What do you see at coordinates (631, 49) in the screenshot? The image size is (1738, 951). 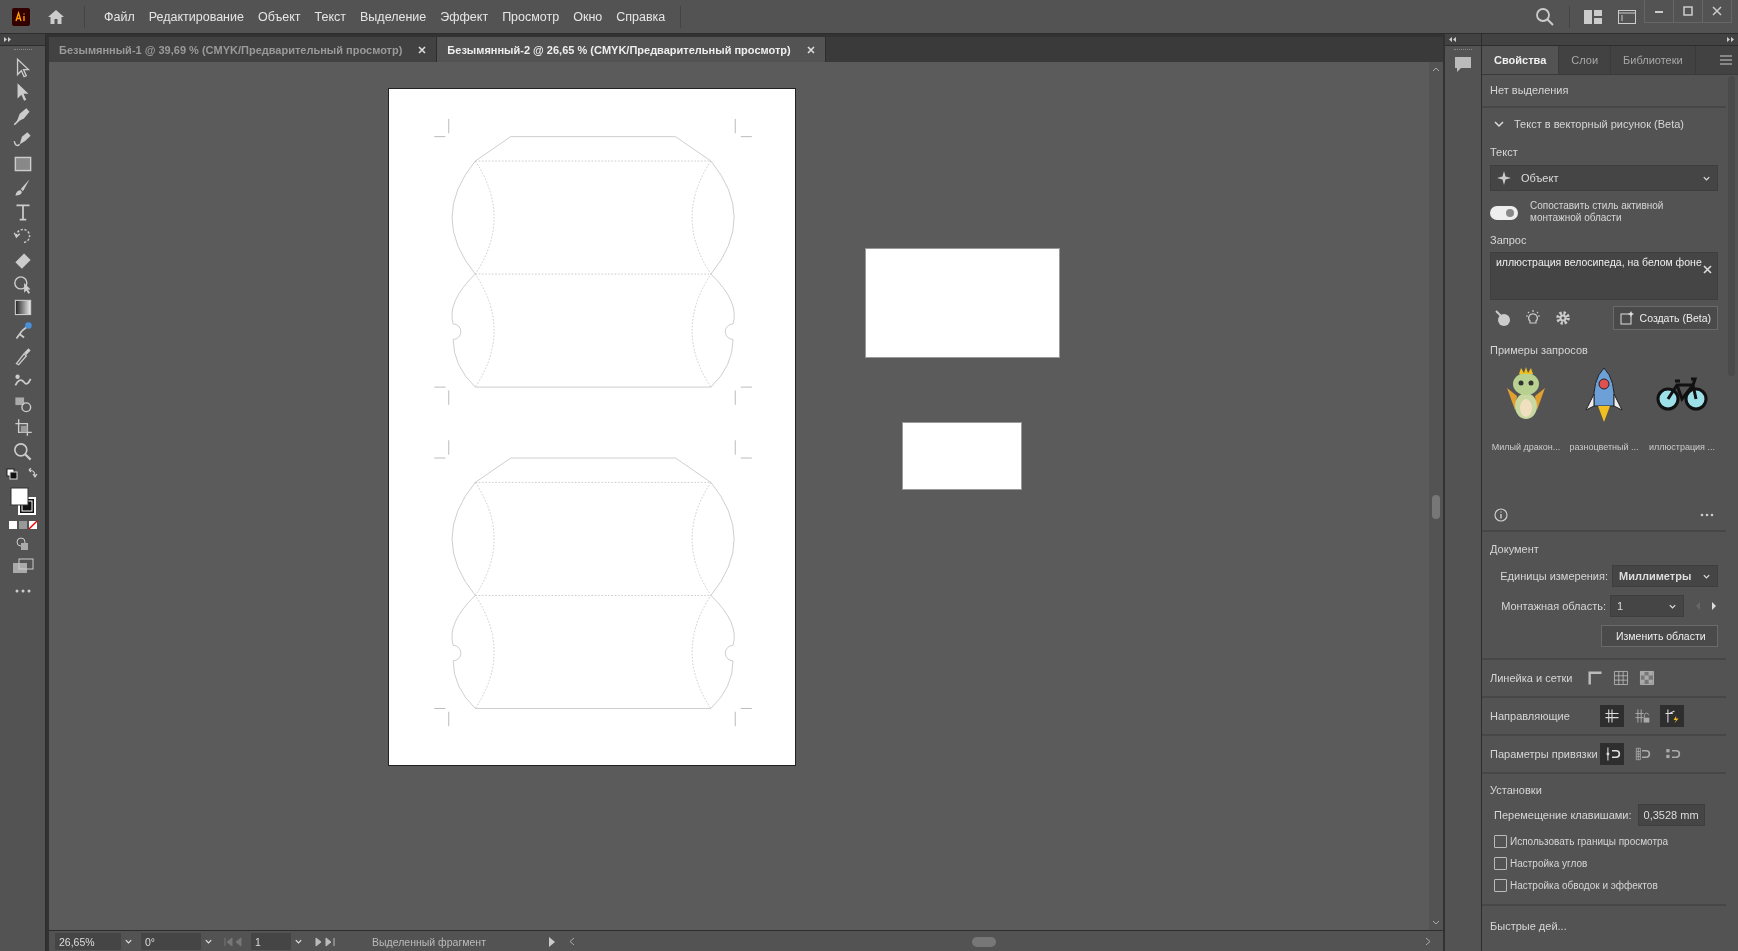 I see `document-tab: Безымянный-2 @ 26,65 % (CMYK/Предварительный просмотр)` at bounding box center [631, 49].